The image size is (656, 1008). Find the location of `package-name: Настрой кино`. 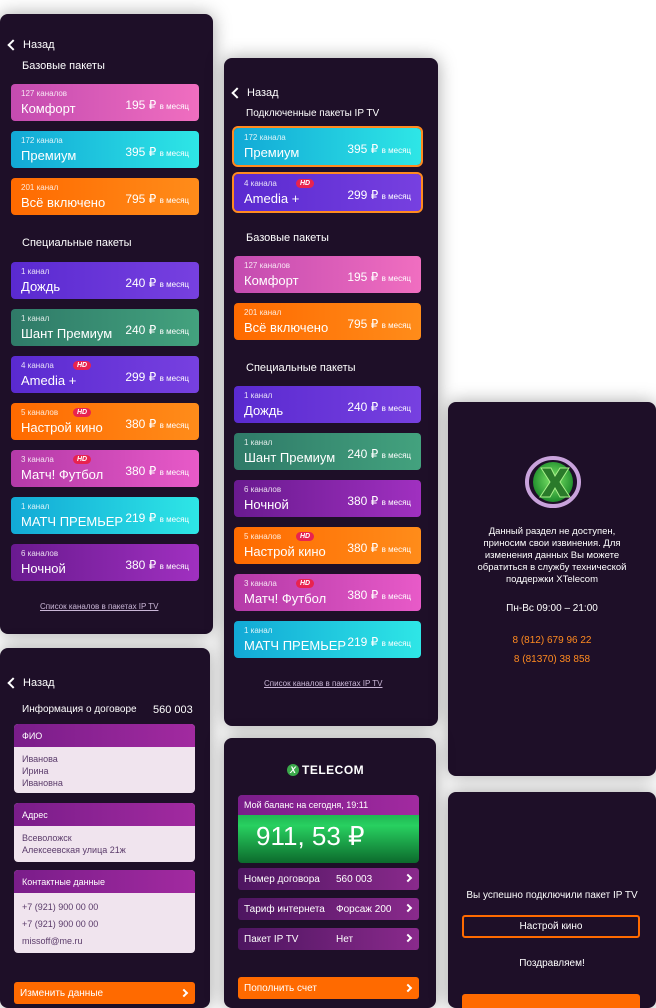

package-name: Настрой кино is located at coordinates (285, 551).